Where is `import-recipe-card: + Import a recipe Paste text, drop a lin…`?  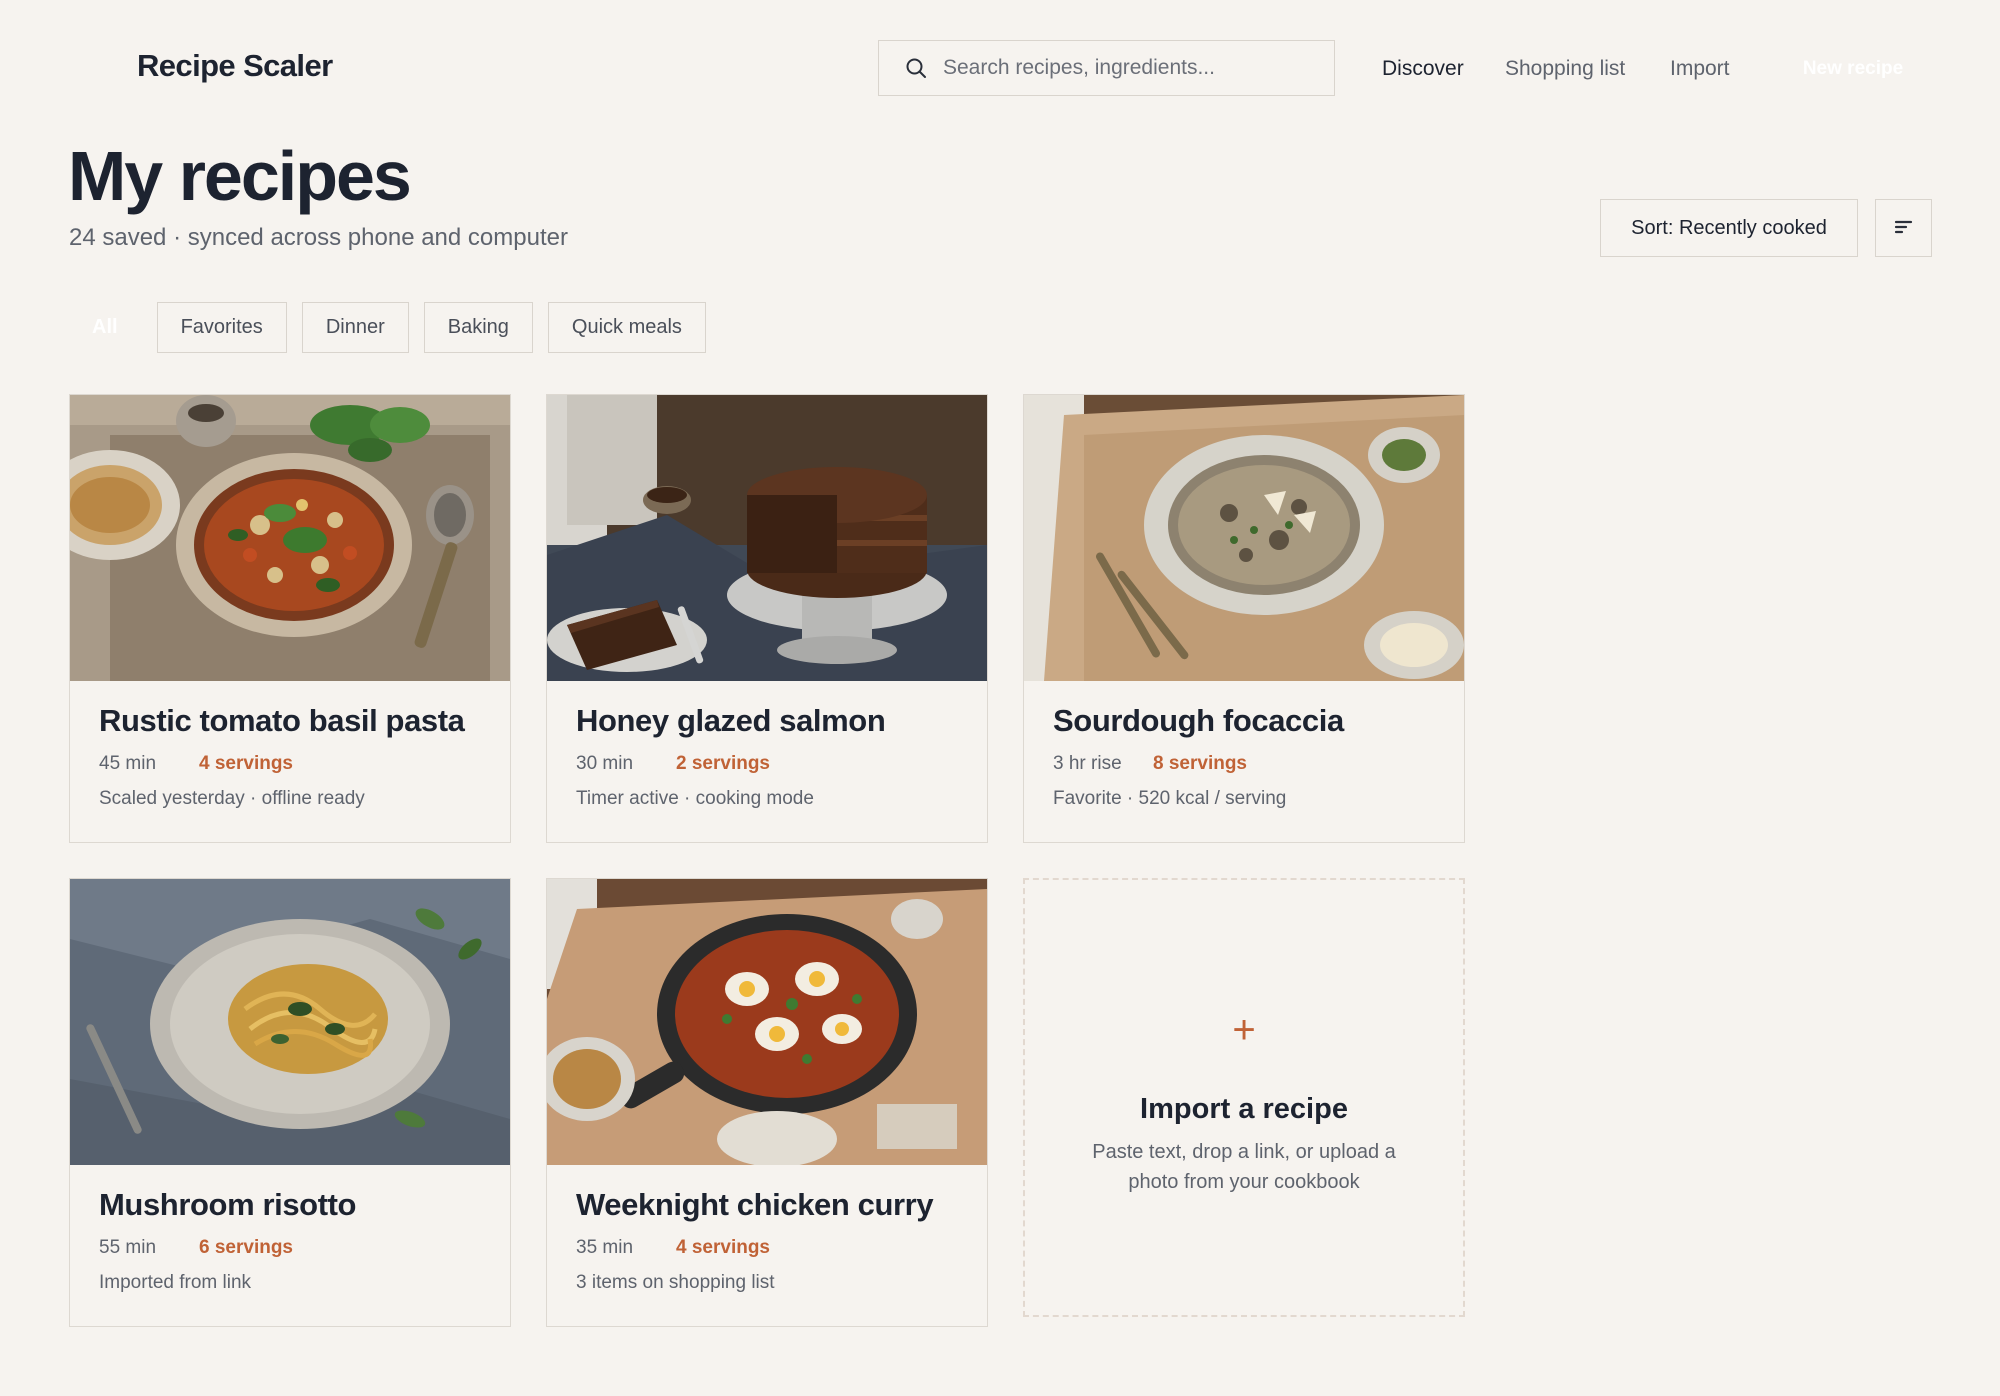
import-recipe-card: + Import a recipe Paste text, drop a lin… is located at coordinates (1244, 1097).